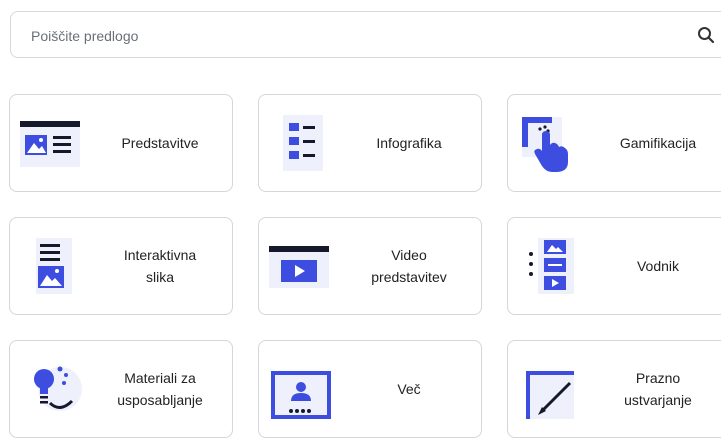 Image resolution: width=721 pixels, height=438 pixels. What do you see at coordinates (551, 266) in the screenshot?
I see `guide-icon` at bounding box center [551, 266].